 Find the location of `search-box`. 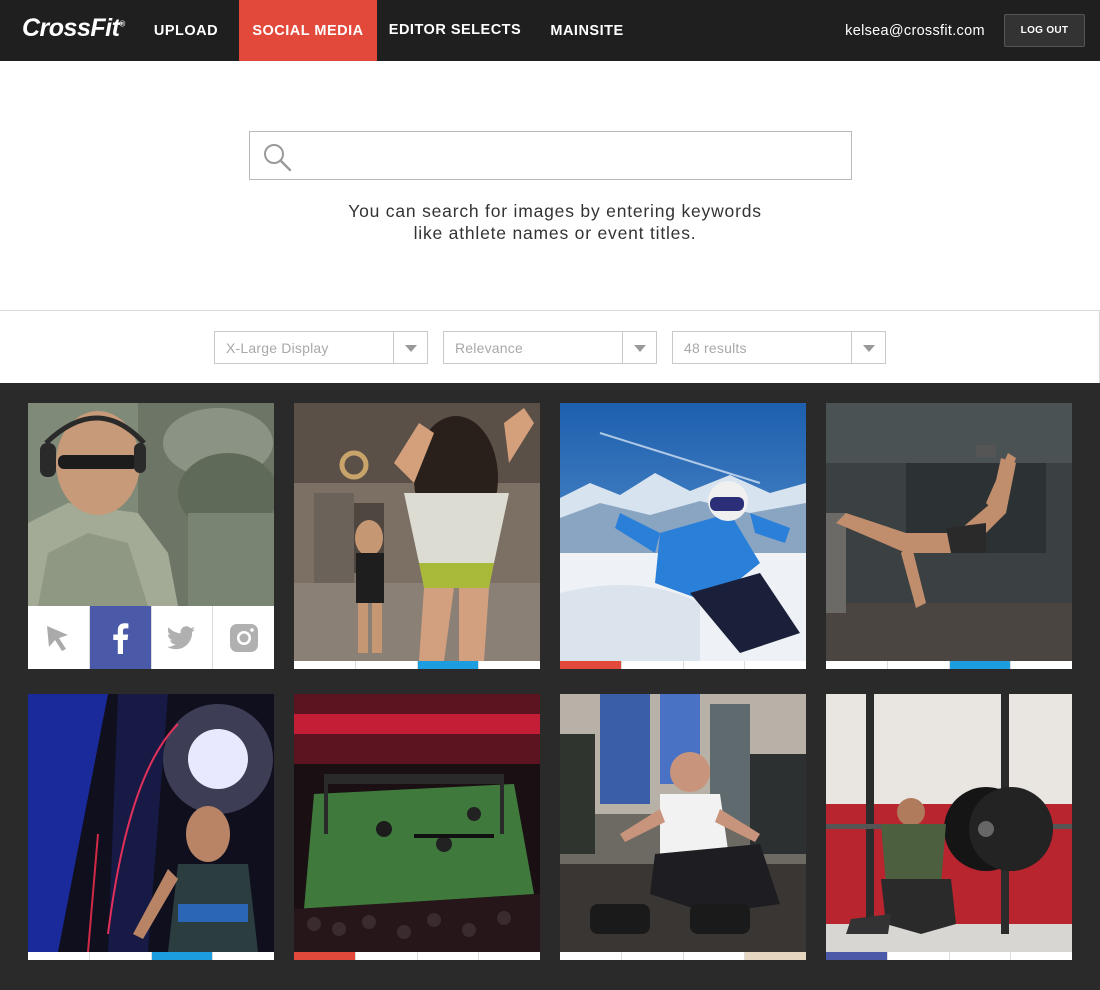

search-box is located at coordinates (550, 155).